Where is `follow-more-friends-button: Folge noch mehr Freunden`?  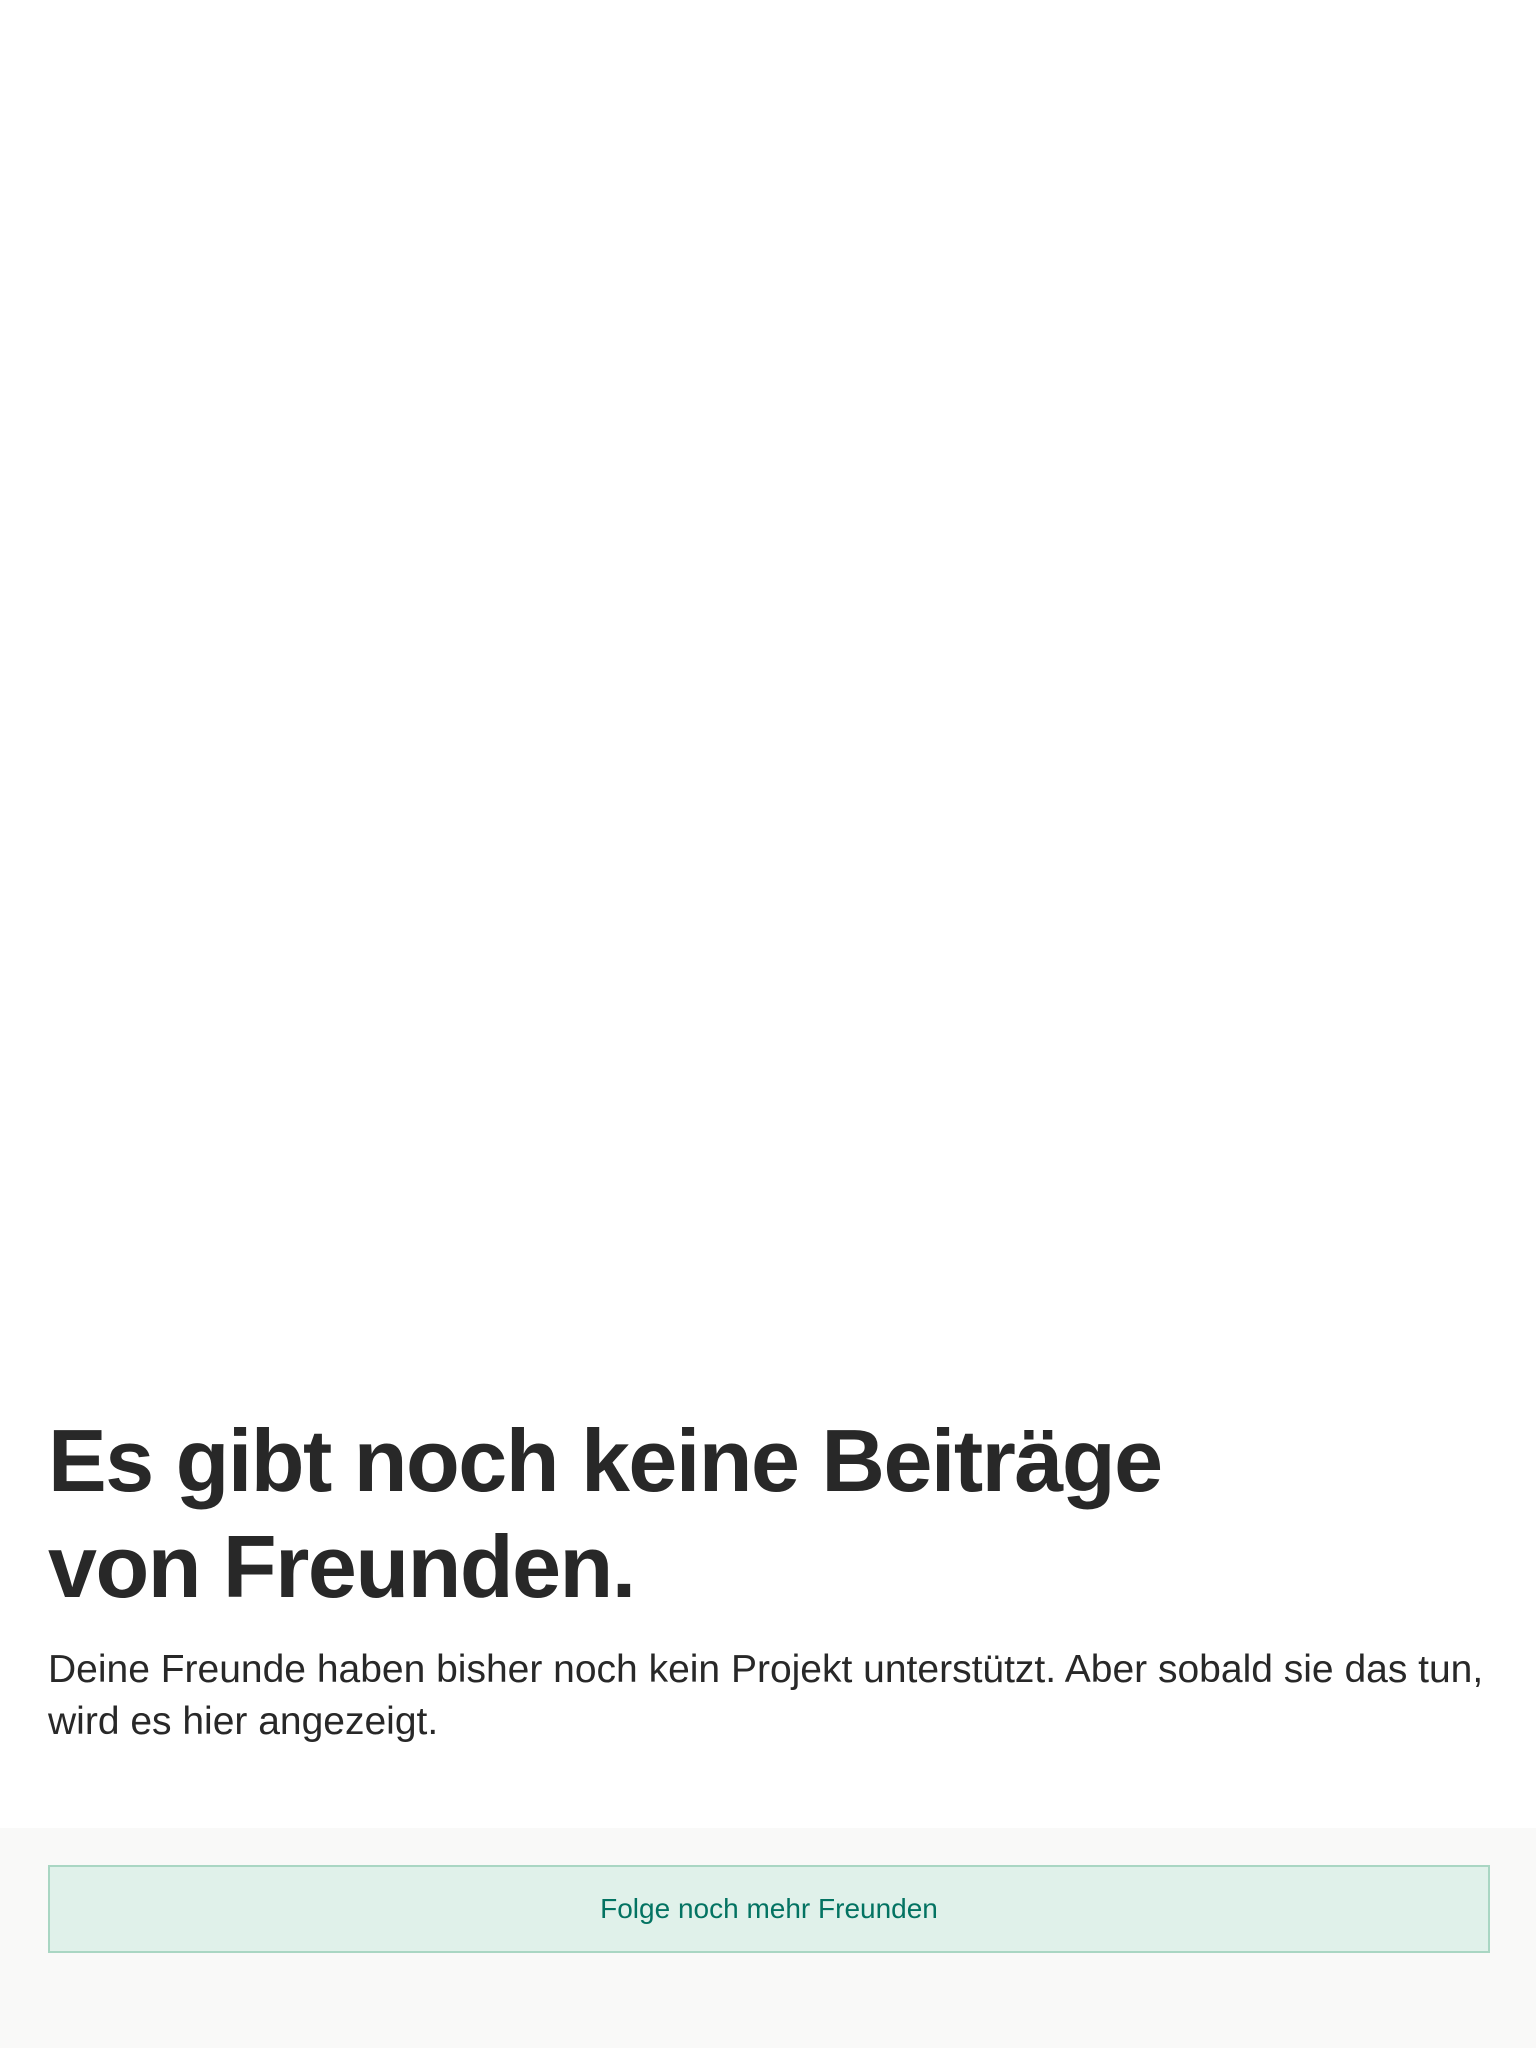 follow-more-friends-button: Folge noch mehr Freunden is located at coordinates (769, 1909).